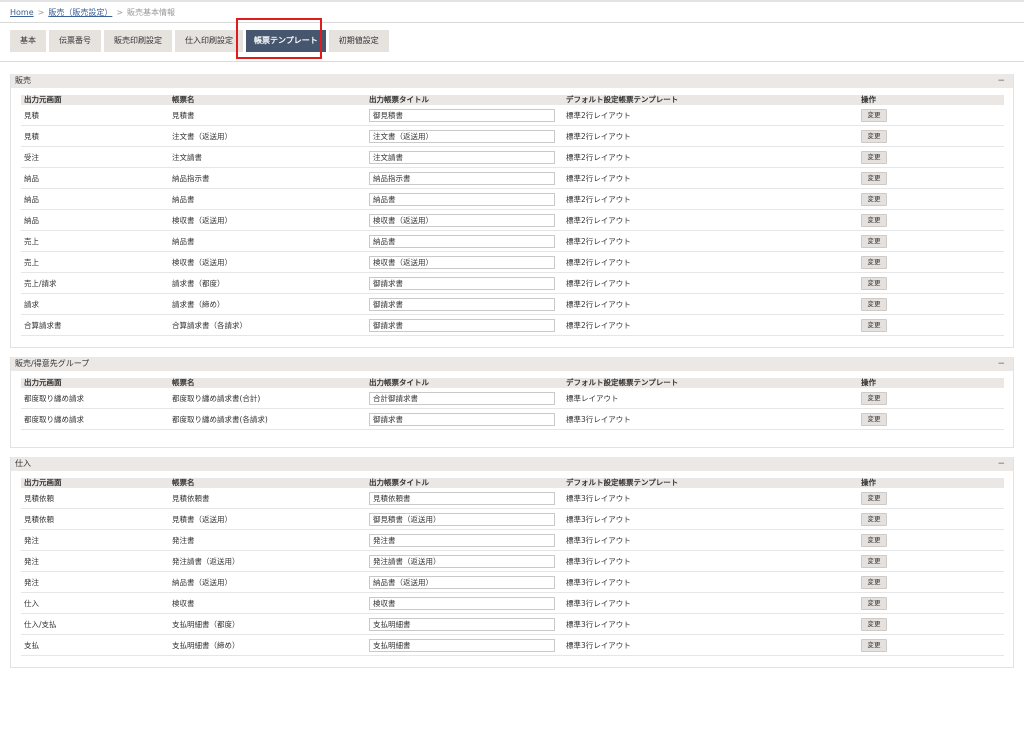  I want to click on tab-purchase-print-settings: 仕入印刷設定, so click(209, 41).